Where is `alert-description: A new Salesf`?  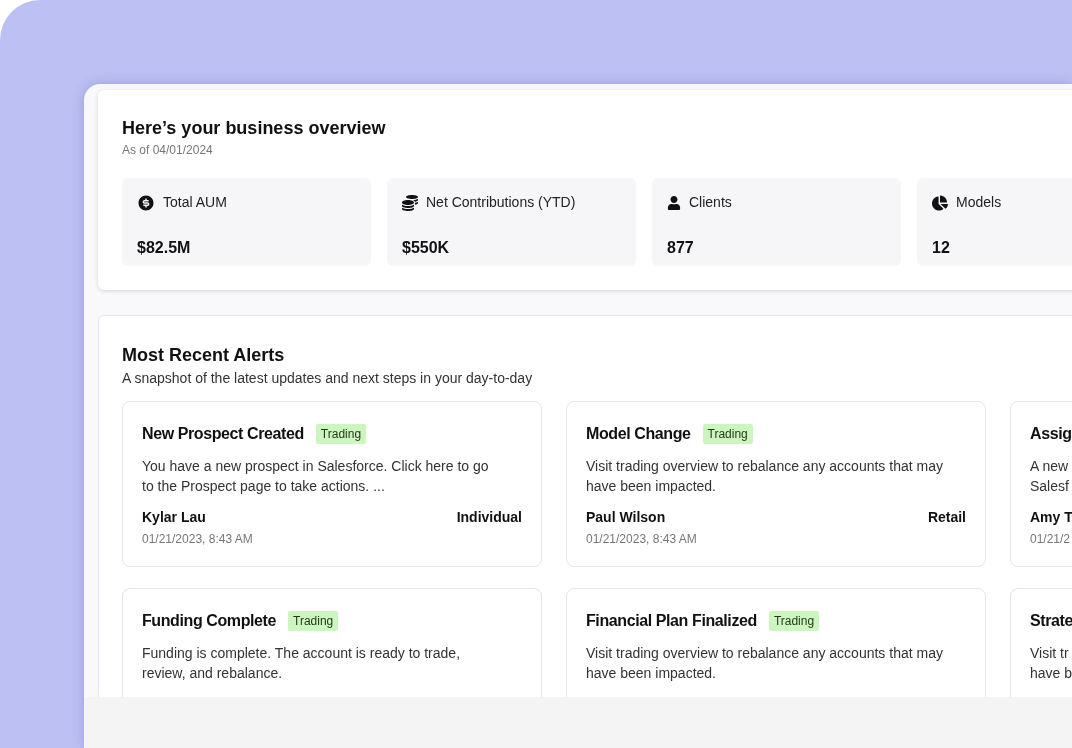 alert-description: A new Salesf is located at coordinates (1050, 476).